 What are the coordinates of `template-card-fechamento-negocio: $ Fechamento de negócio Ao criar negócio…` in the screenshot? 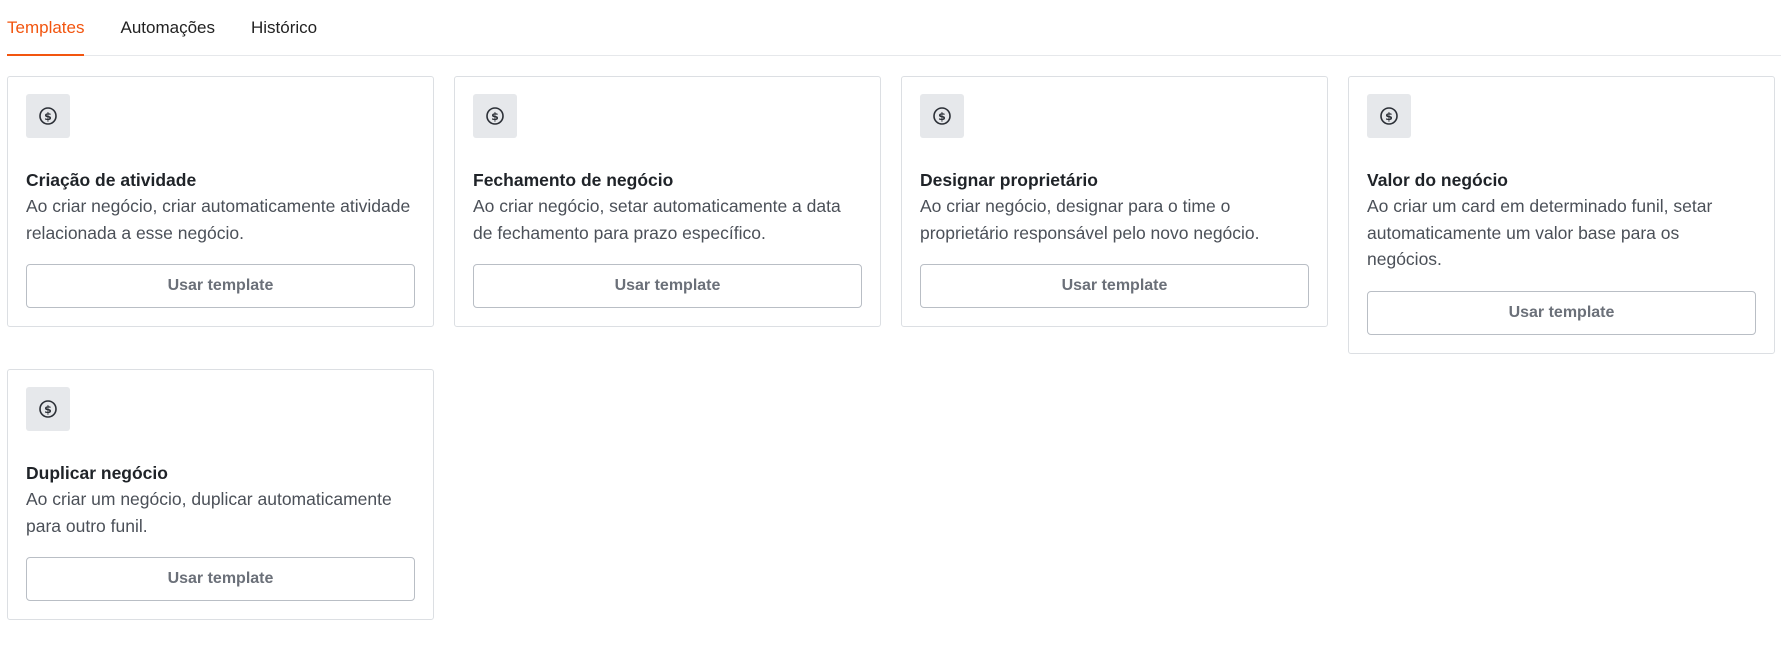 It's located at (667, 201).